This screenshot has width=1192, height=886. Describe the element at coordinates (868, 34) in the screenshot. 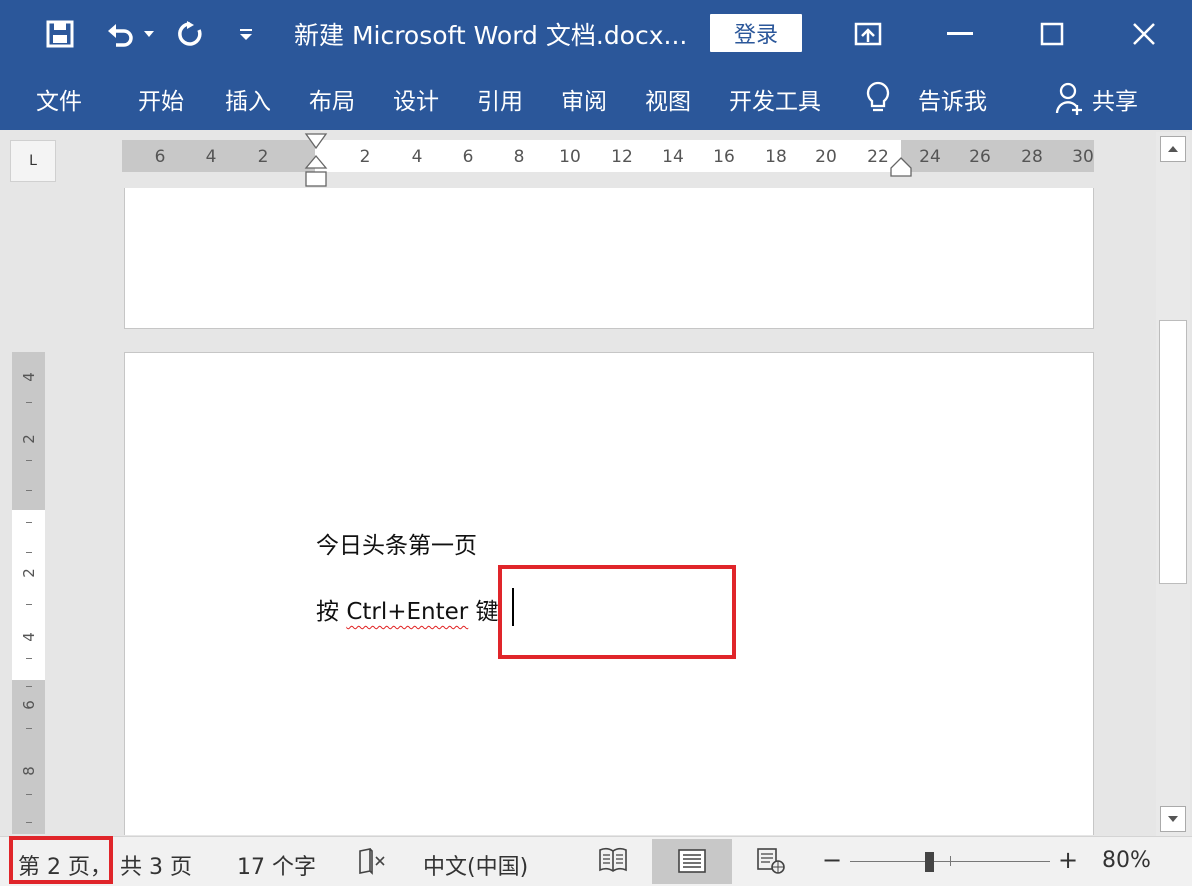

I see `ribbon-display-options-icon` at that location.